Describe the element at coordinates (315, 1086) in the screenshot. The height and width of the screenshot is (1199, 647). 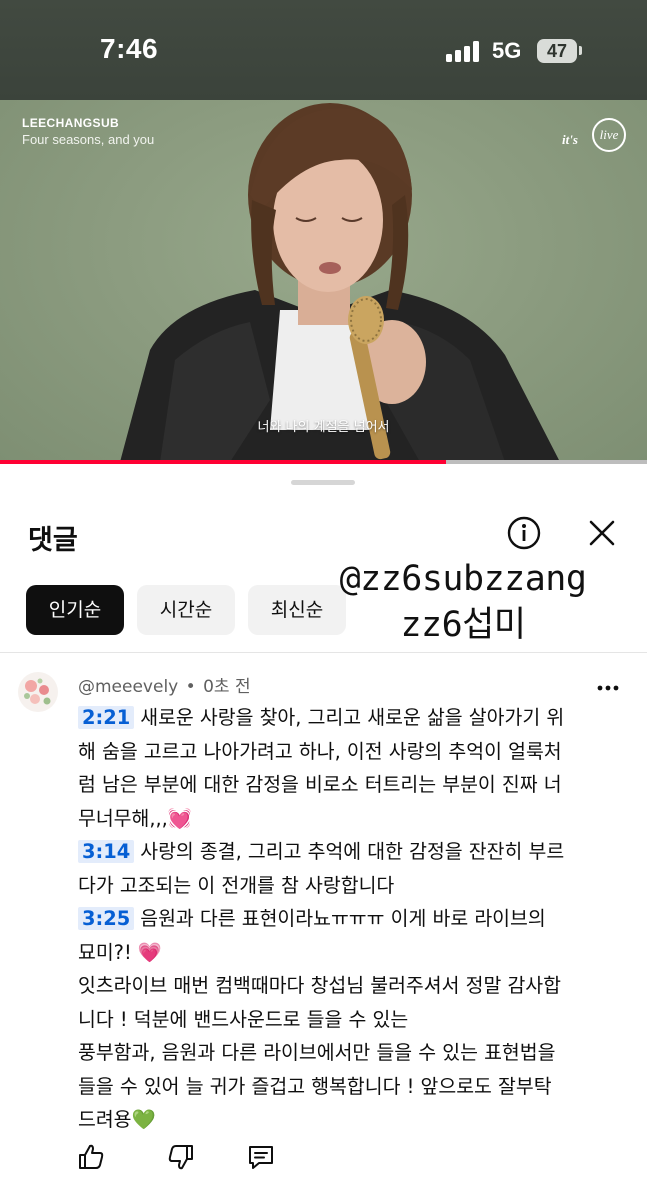
I see `comment-line: 들을 수 있어 늘 귀가 즐겁고 행복합니다 ! 앞으로도 잘부탁` at that location.